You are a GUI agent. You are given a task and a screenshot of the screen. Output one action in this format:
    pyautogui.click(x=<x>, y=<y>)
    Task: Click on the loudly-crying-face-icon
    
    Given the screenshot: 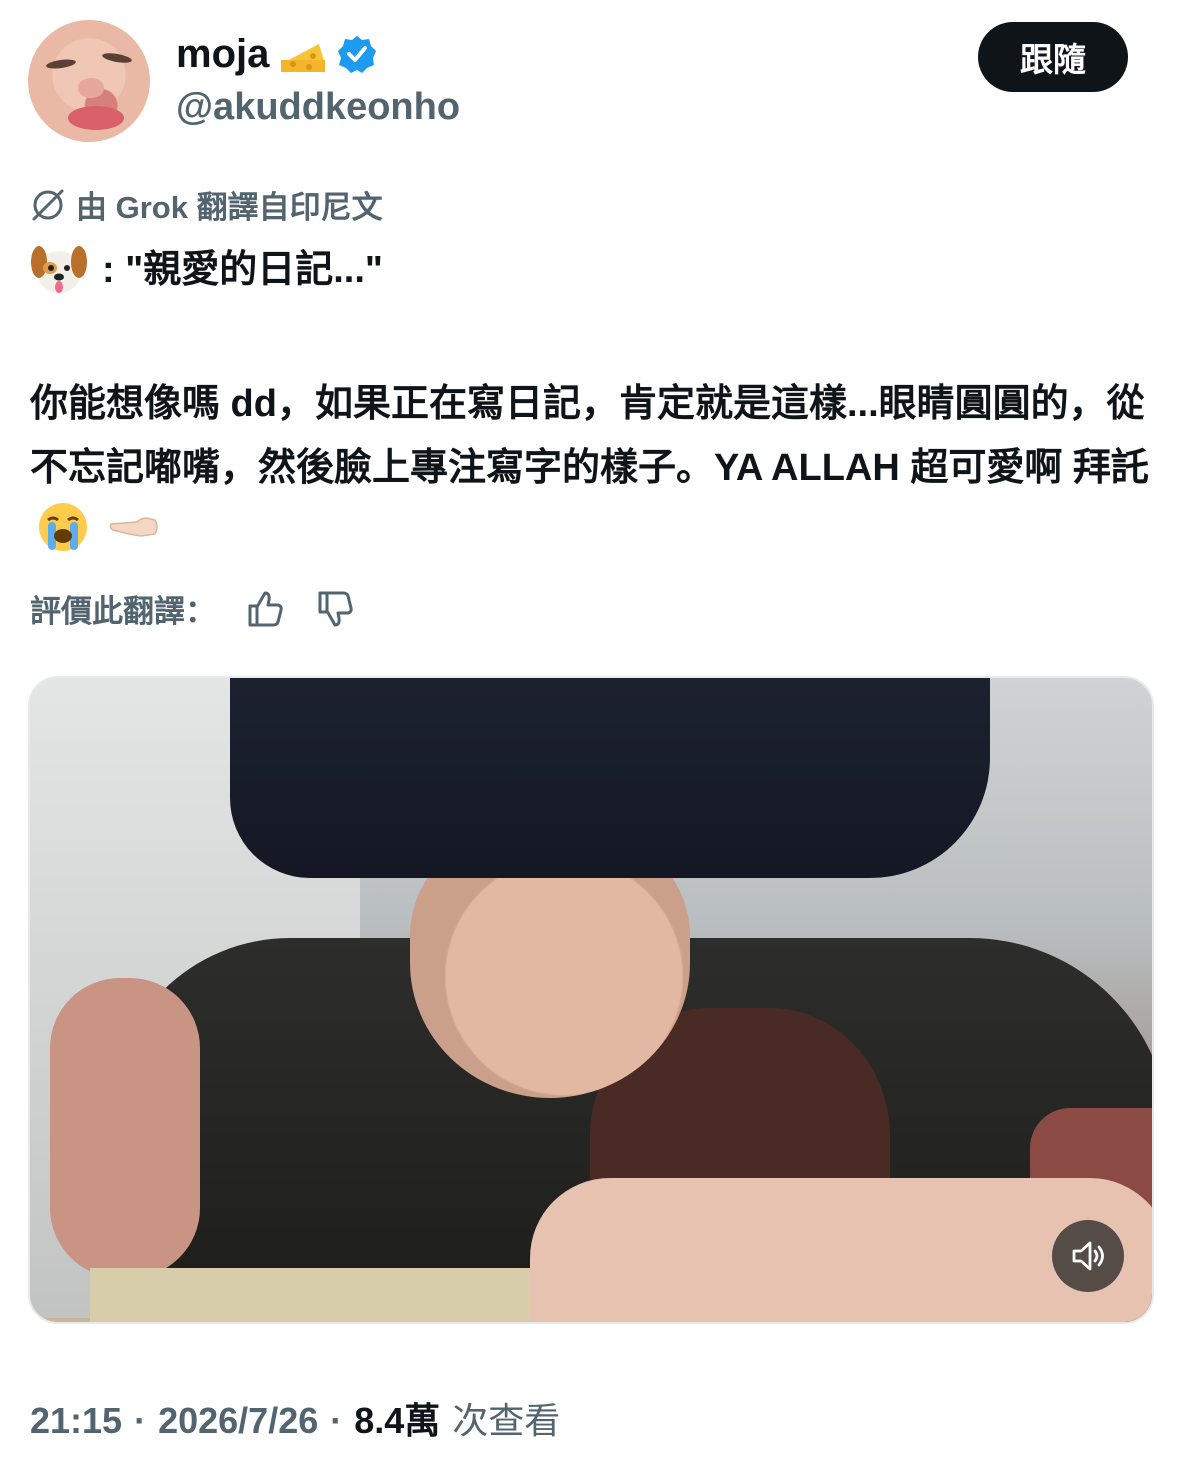 What is the action you would take?
    pyautogui.click(x=63, y=527)
    